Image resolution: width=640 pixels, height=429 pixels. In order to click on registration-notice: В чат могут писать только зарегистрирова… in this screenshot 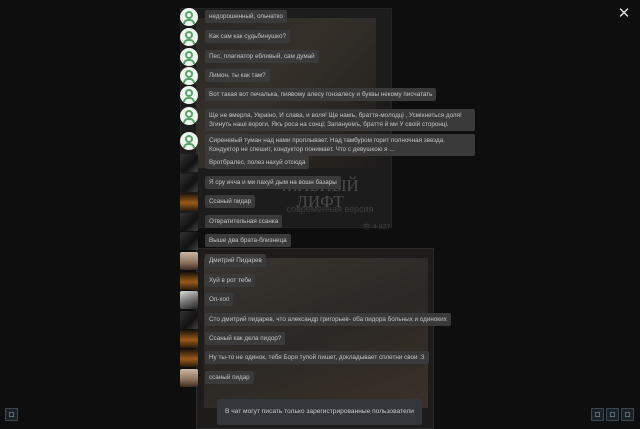, I will do `click(319, 412)`.